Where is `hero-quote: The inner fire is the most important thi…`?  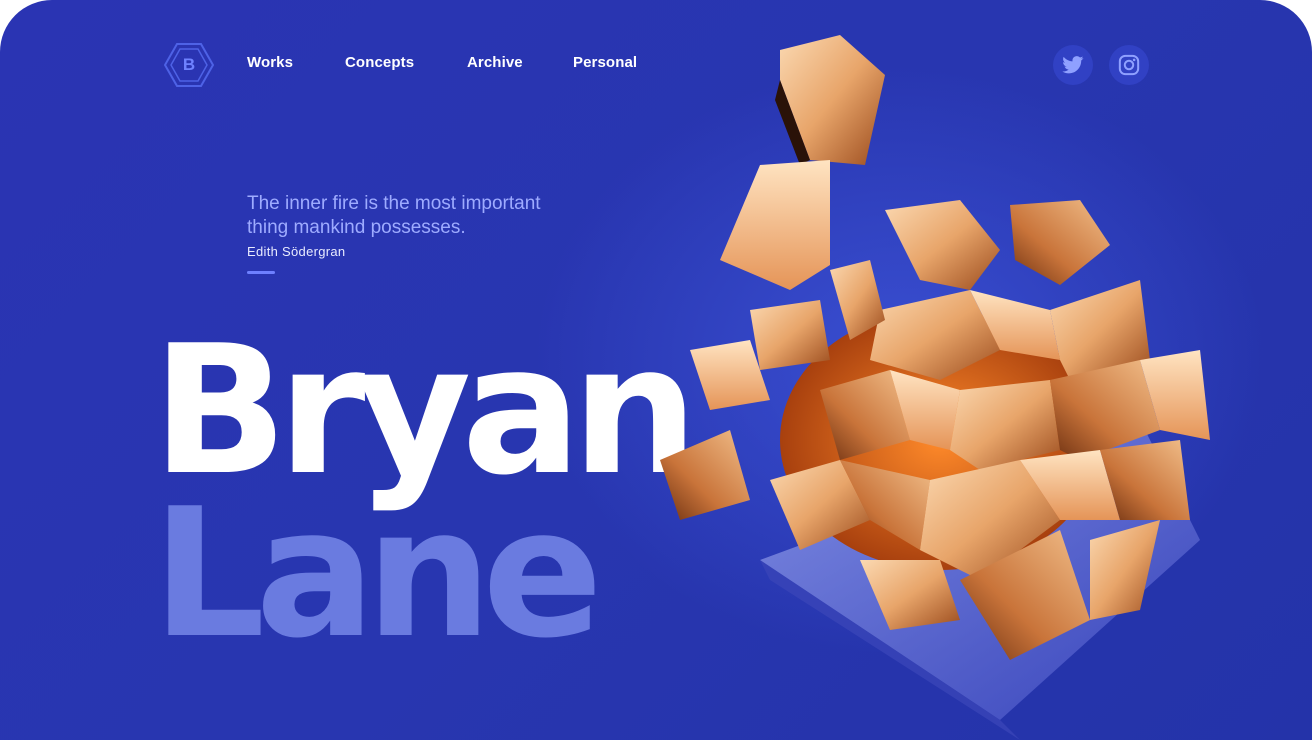
hero-quote: The inner fire is the most important thi… is located at coordinates (394, 215).